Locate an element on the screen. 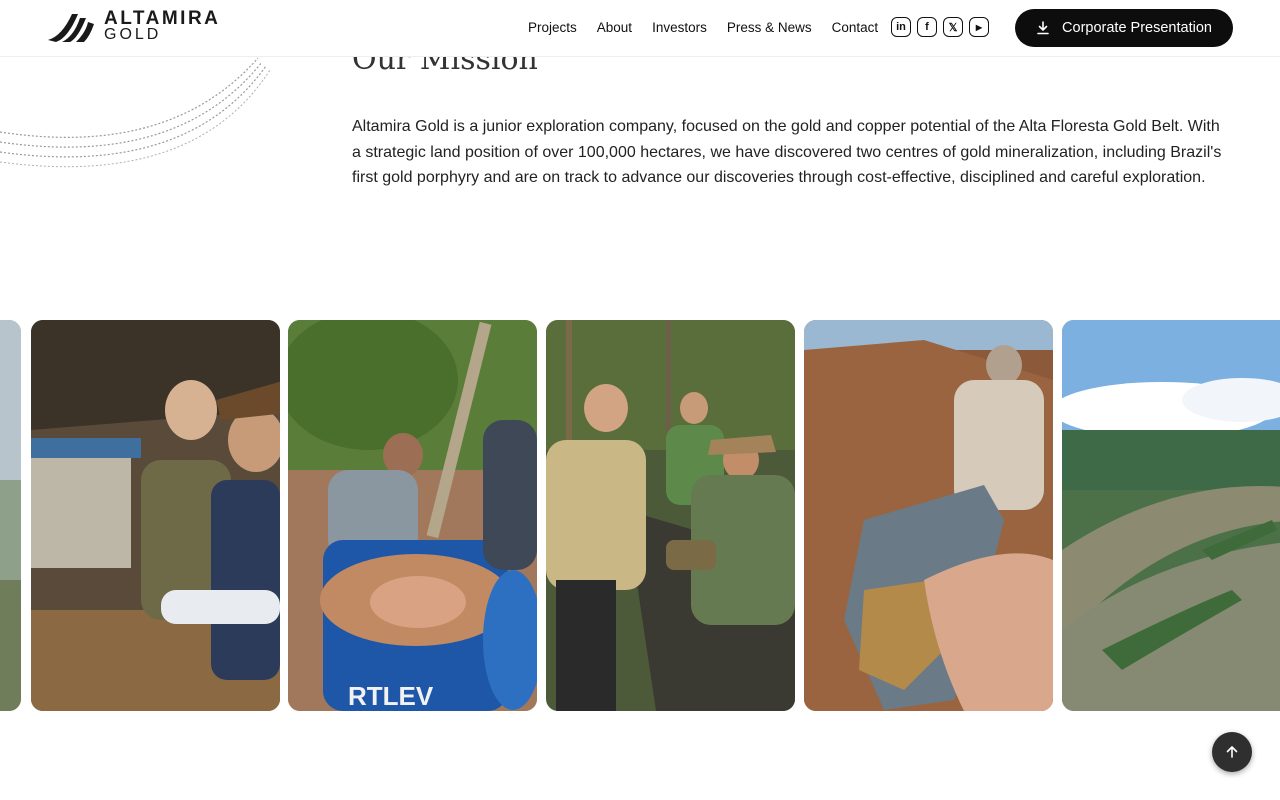 The height and width of the screenshot is (800, 1280). linkedin-icon: in is located at coordinates (901, 27).